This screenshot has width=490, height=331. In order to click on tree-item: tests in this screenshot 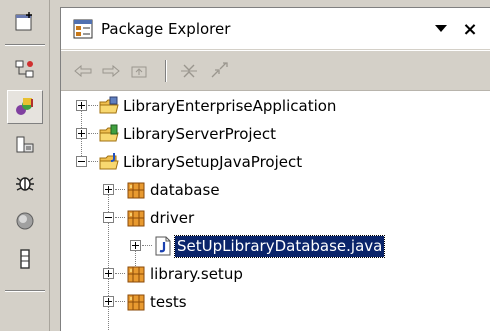, I will do `click(275, 302)`.